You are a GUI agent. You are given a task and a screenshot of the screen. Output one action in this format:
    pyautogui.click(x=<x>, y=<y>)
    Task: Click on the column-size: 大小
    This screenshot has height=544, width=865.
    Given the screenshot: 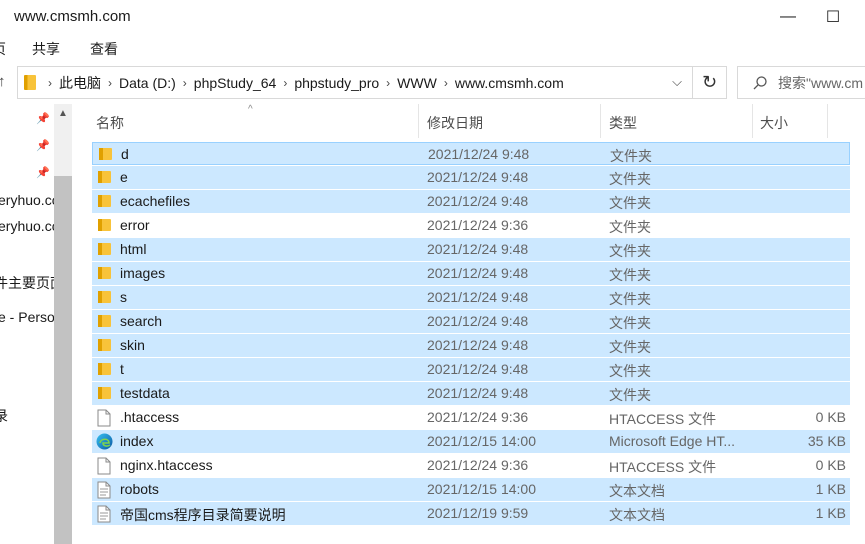 What is the action you would take?
    pyautogui.click(x=774, y=123)
    